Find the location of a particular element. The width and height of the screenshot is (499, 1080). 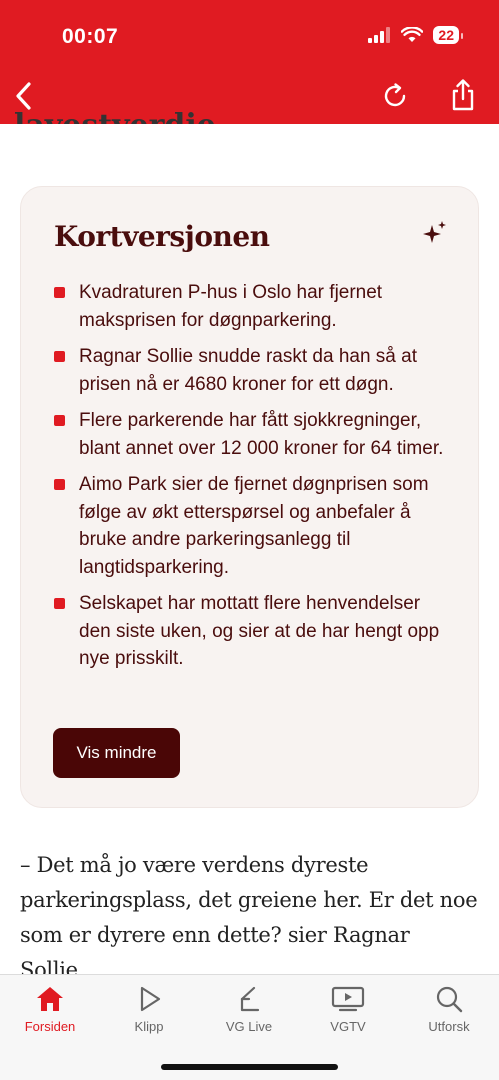

tab-label: Utforsk is located at coordinates (449, 1026).